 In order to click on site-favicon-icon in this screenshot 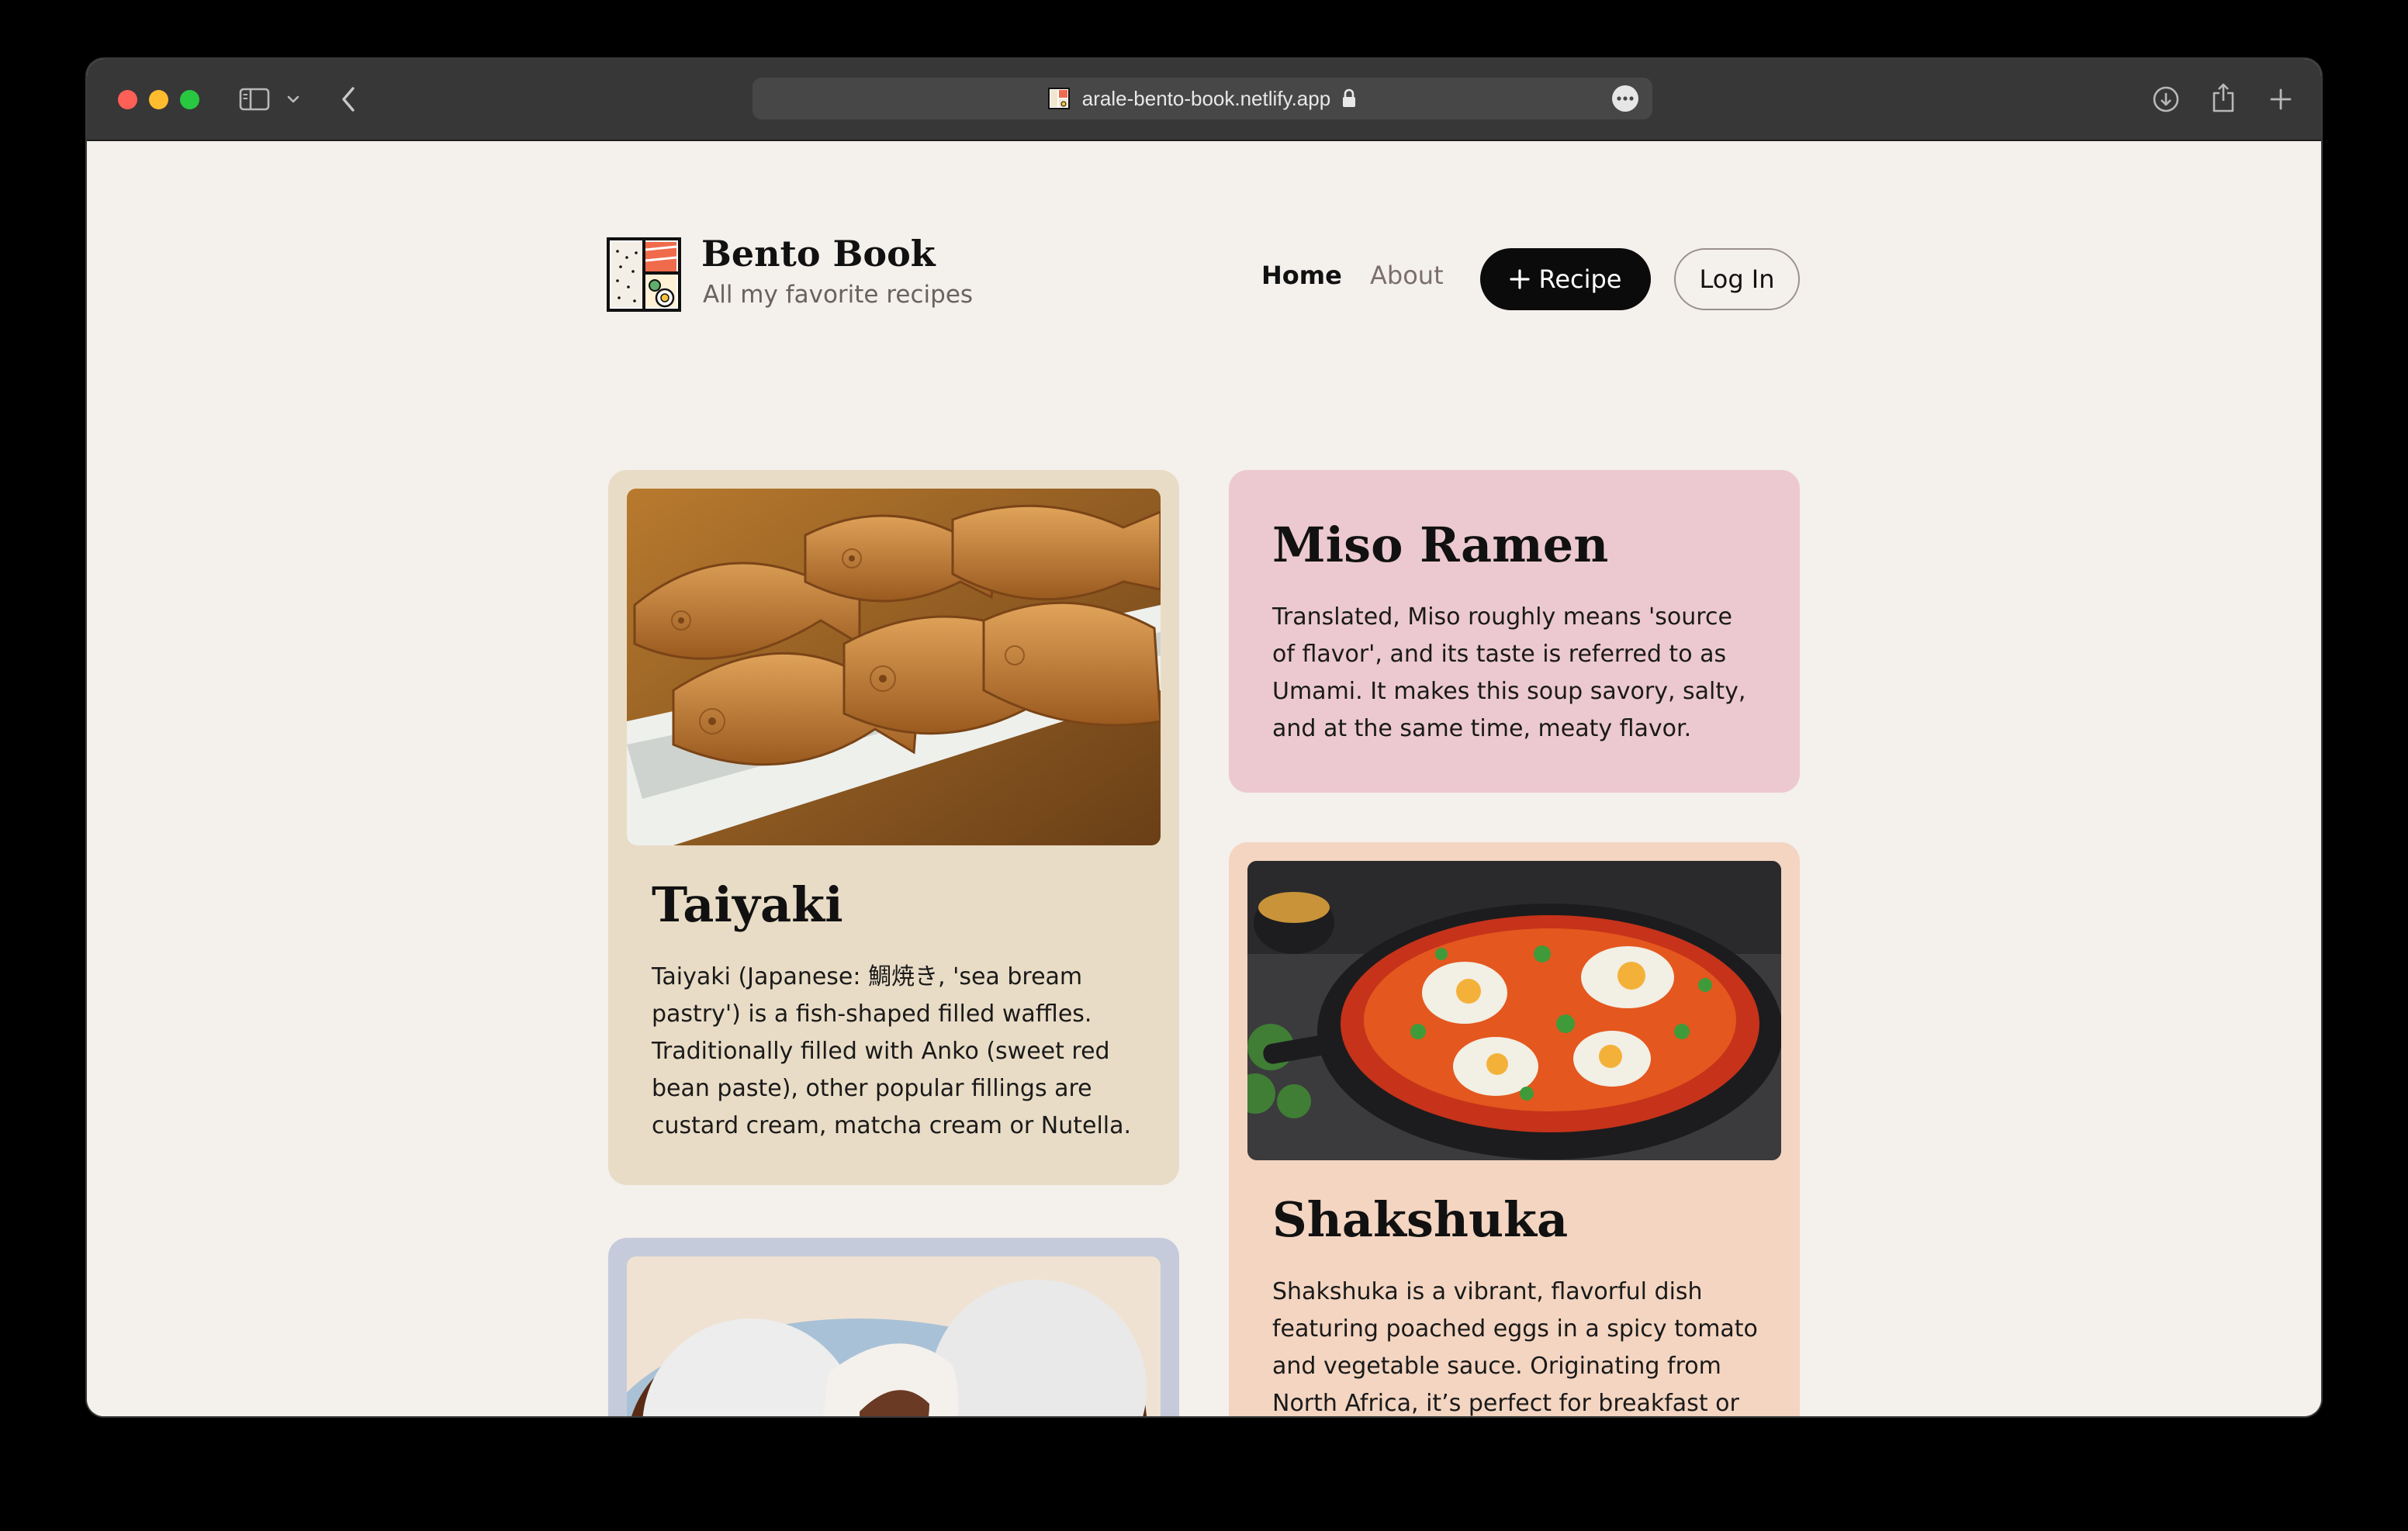, I will do `click(1058, 98)`.